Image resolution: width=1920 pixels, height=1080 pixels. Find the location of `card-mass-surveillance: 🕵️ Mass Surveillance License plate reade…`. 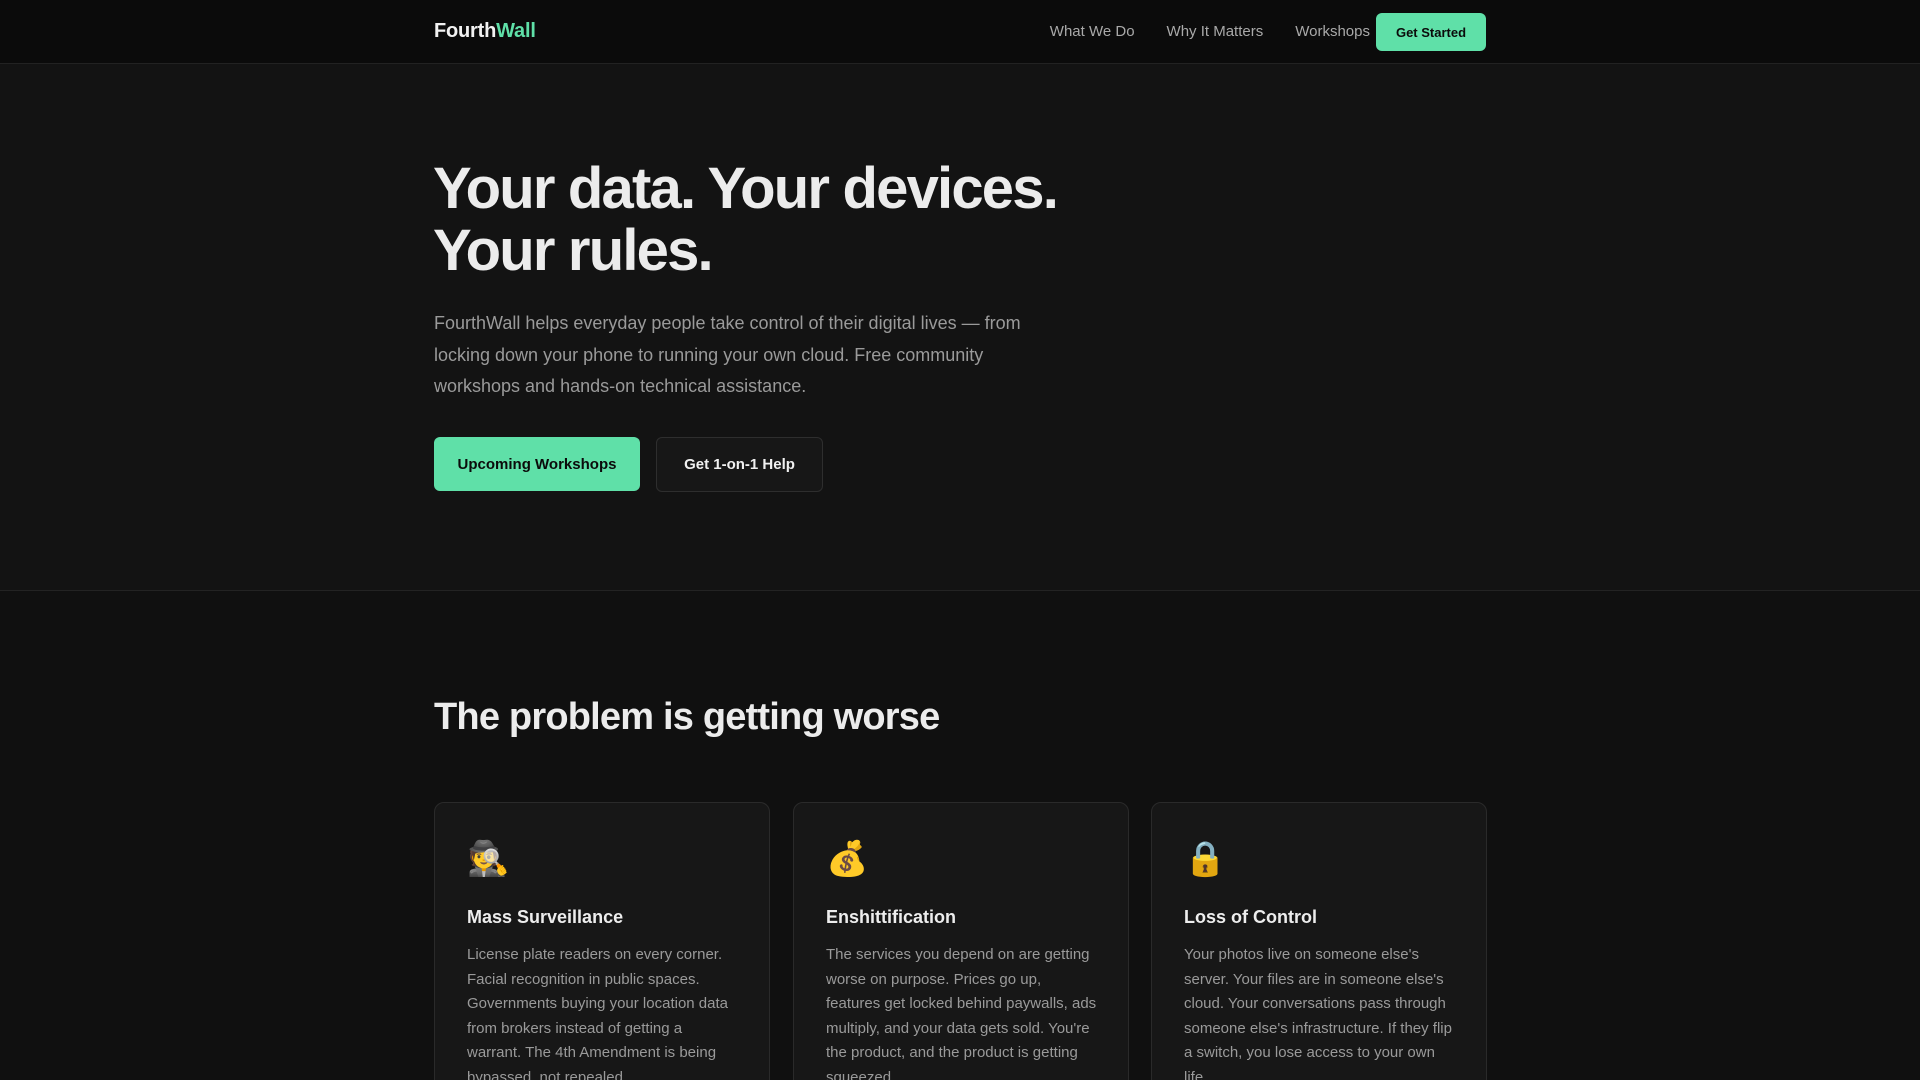

card-mass-surveillance: 🕵️ Mass Surveillance License plate reade… is located at coordinates (602, 941).